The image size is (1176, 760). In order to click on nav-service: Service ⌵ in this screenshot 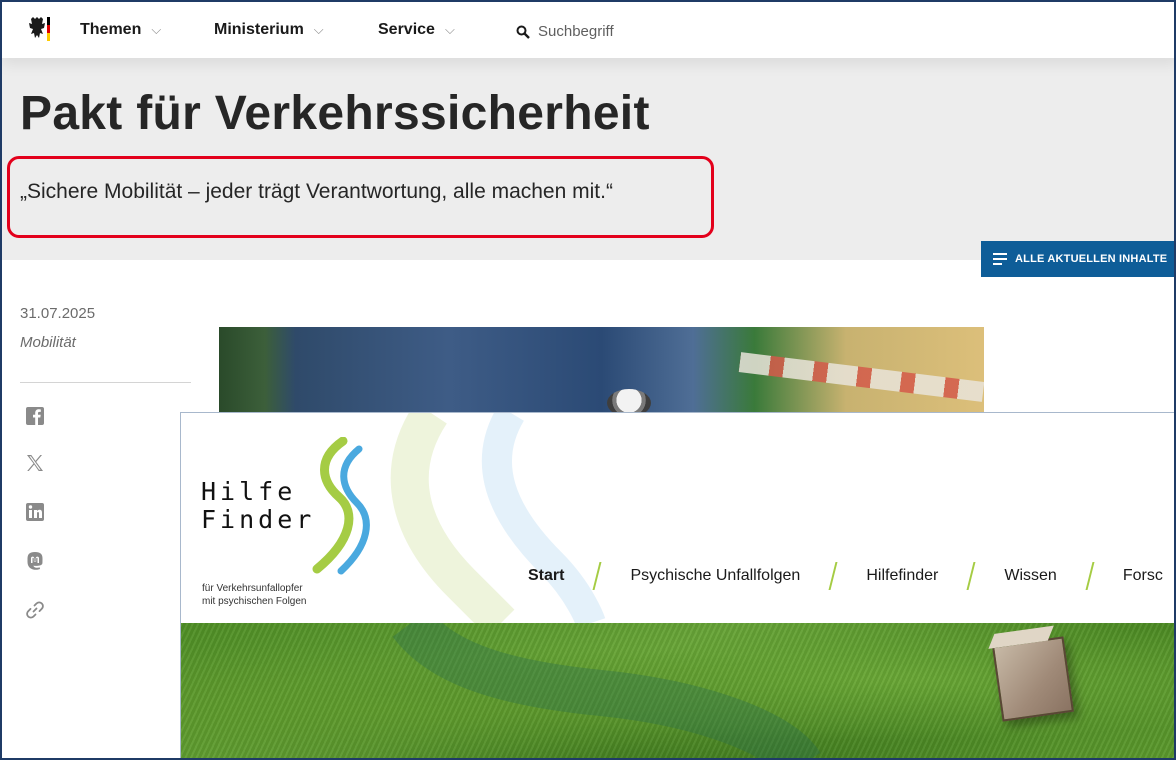, I will do `click(416, 30)`.